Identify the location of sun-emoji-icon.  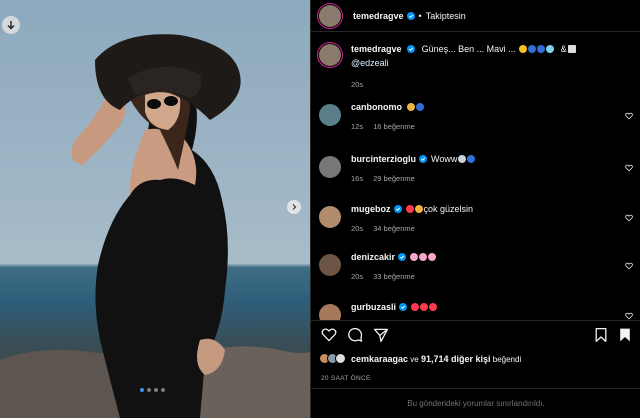
(523, 49).